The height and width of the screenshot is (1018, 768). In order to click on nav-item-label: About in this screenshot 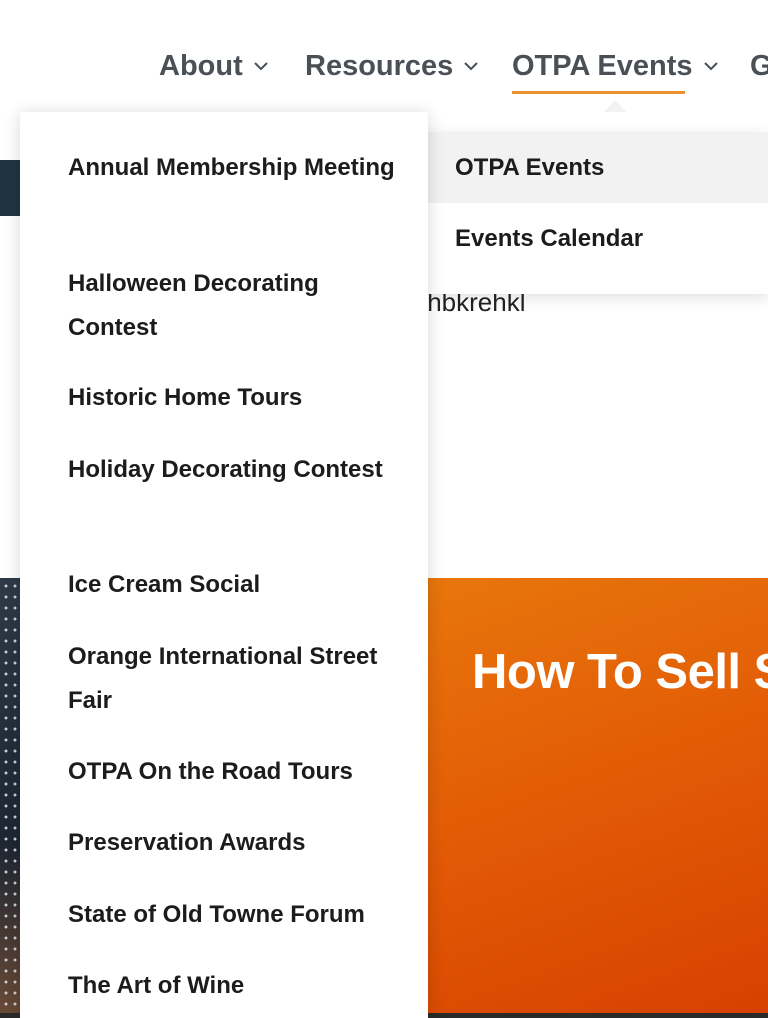, I will do `click(201, 65)`.